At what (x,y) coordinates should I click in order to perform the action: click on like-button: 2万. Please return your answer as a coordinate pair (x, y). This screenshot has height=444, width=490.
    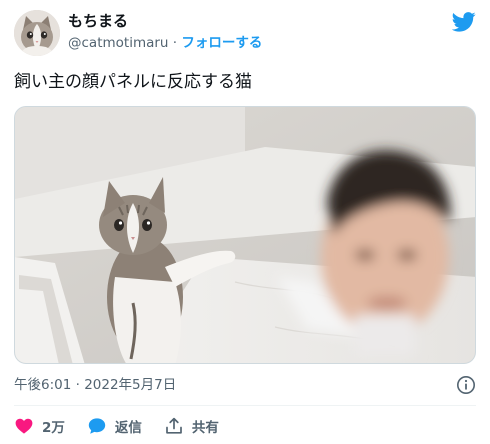
    Looking at the image, I should click on (39, 426).